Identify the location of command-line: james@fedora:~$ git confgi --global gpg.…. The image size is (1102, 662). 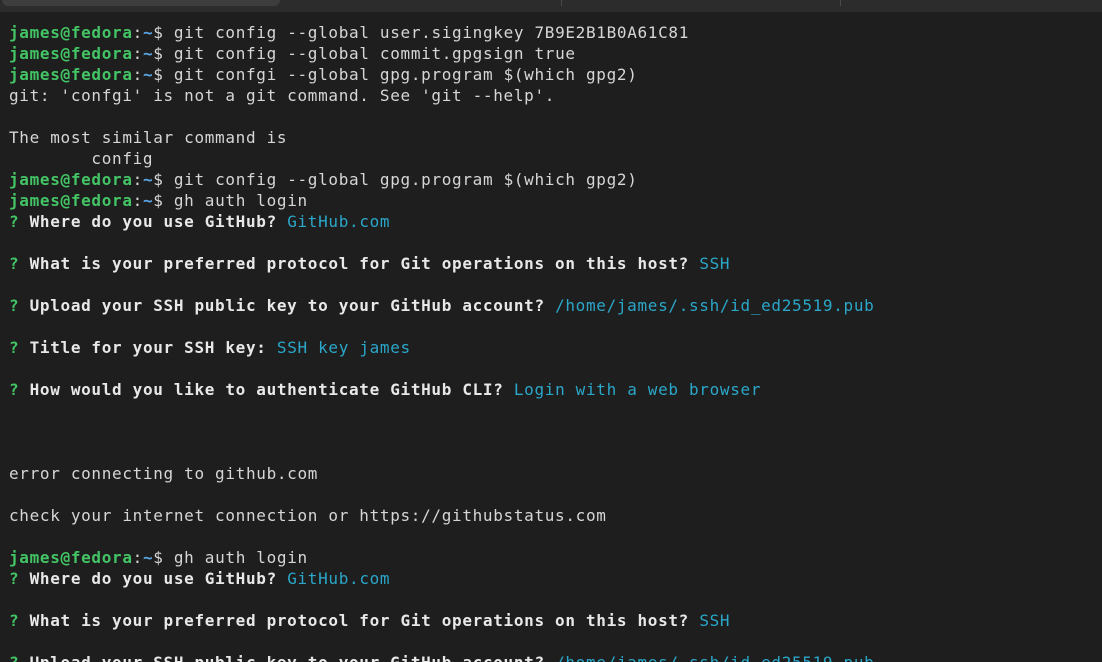
(554, 74).